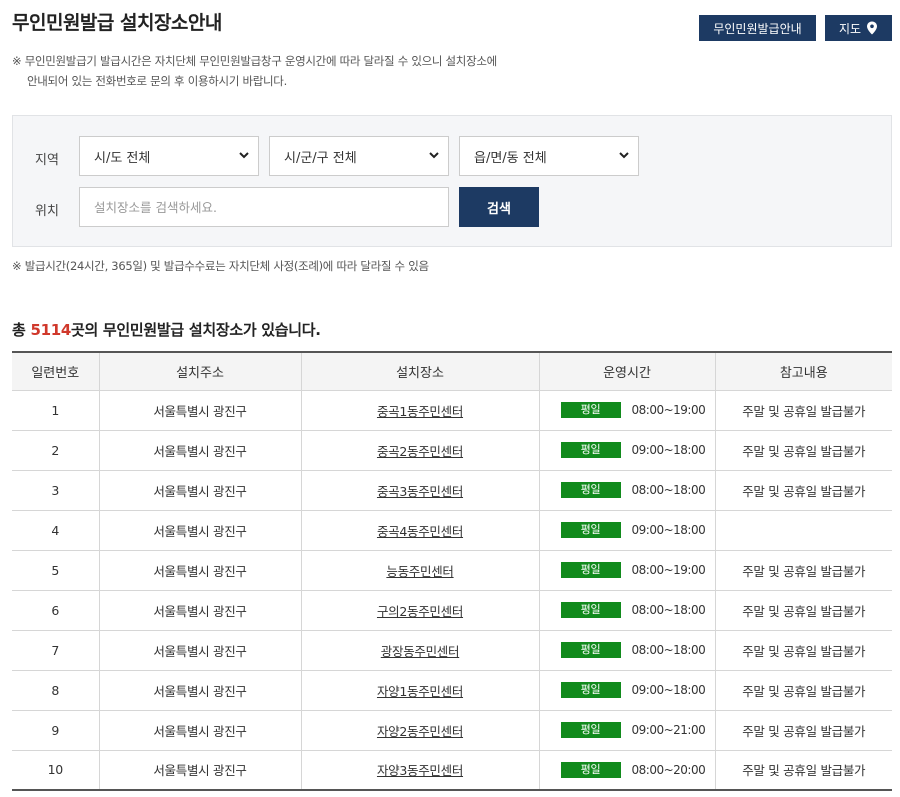  Describe the element at coordinates (499, 207) in the screenshot. I see `search-button: 검색` at that location.